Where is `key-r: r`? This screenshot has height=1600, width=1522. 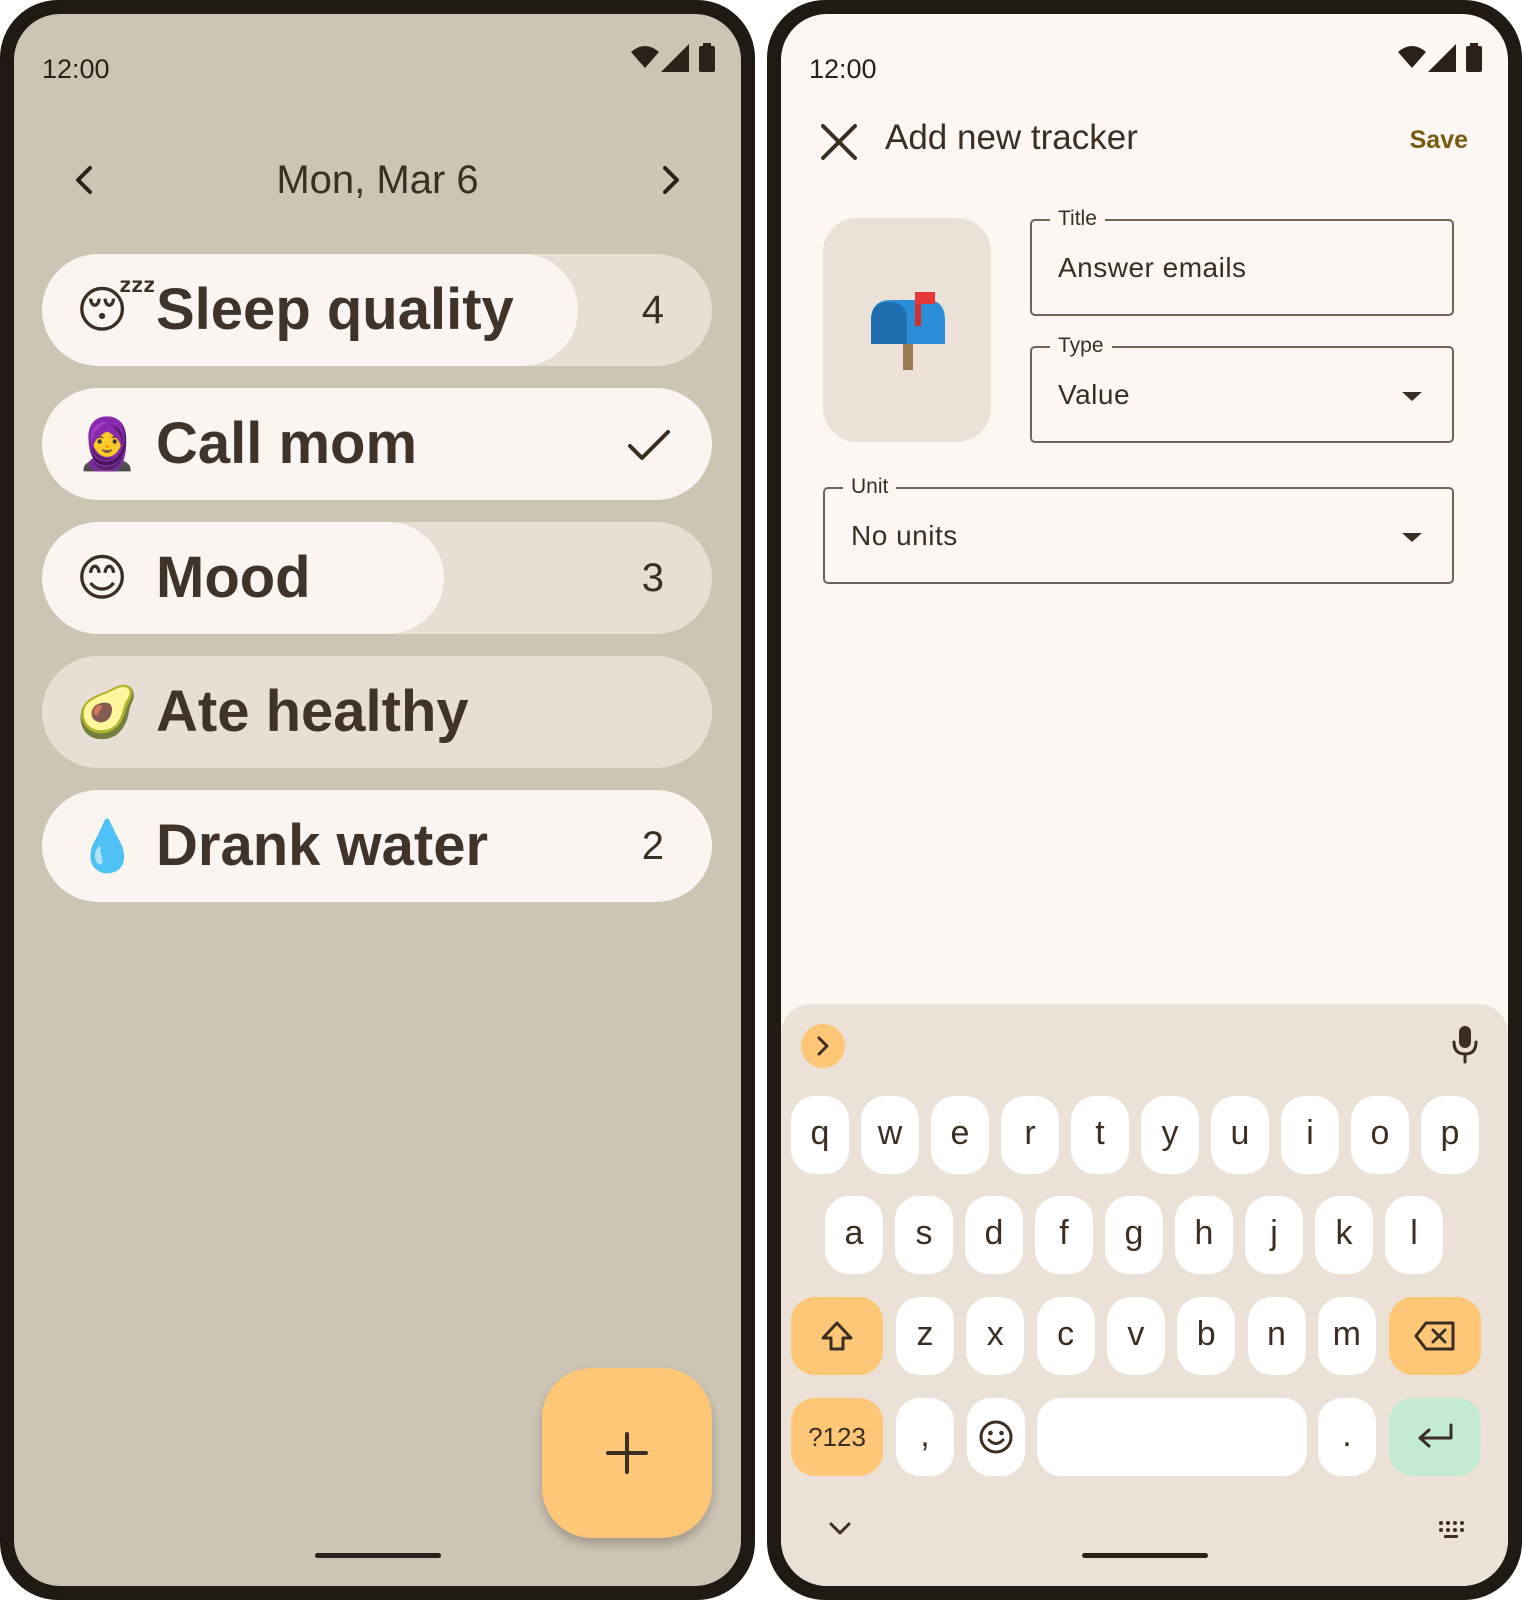 key-r: r is located at coordinates (1030, 1135).